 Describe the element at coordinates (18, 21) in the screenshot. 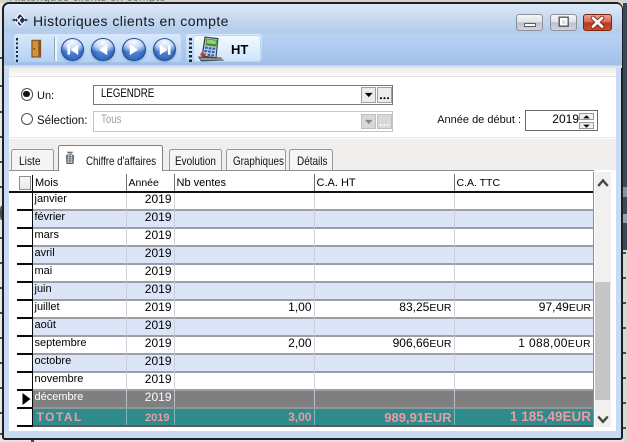

I see `svg-text: X` at that location.